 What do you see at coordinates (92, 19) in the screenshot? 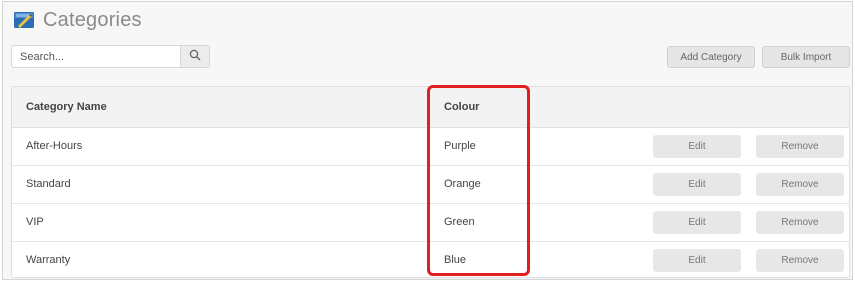
I see `page-title: Categories` at bounding box center [92, 19].